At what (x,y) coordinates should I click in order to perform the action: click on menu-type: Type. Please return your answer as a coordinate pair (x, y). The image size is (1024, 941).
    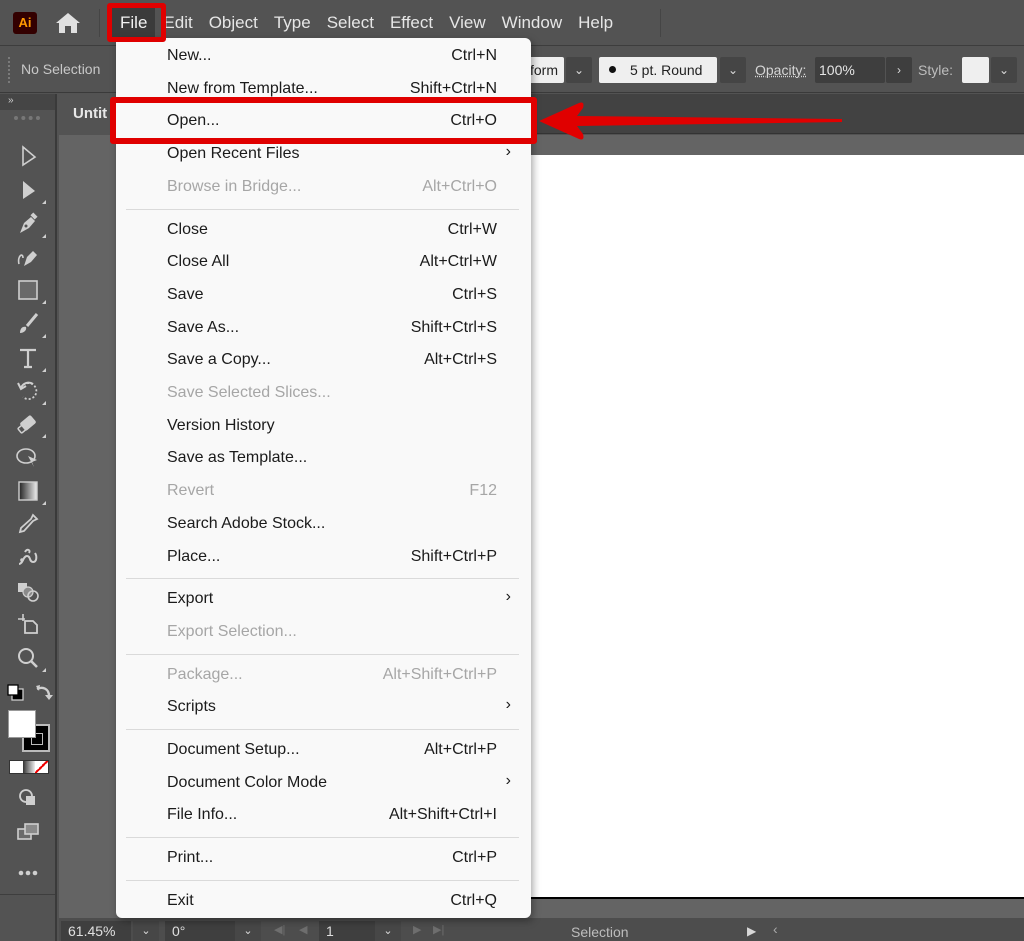
    Looking at the image, I should click on (292, 23).